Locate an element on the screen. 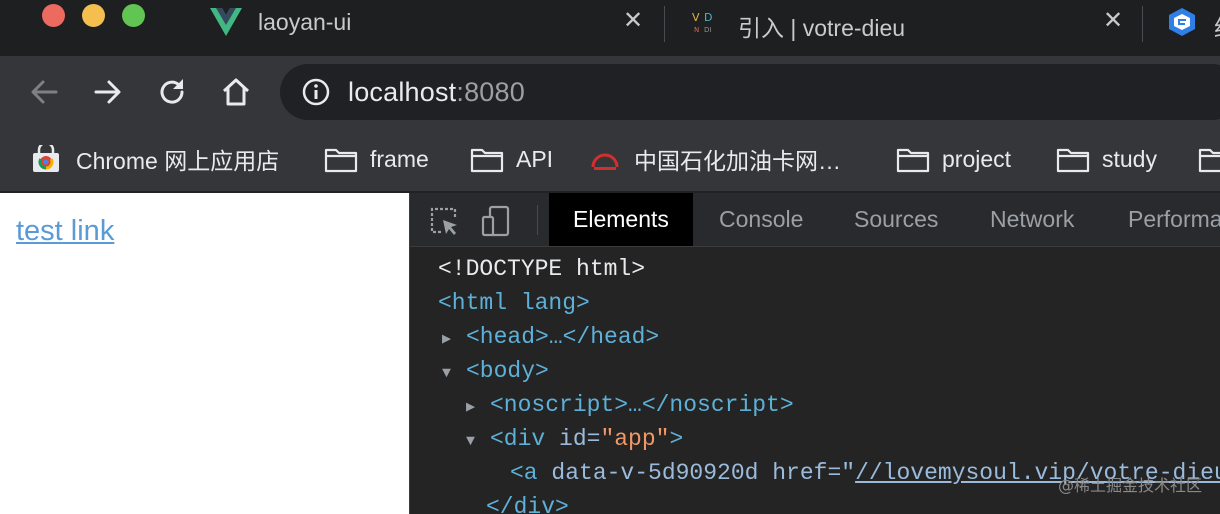 This screenshot has width=1220, height=514. forward-button is located at coordinates (108, 92).